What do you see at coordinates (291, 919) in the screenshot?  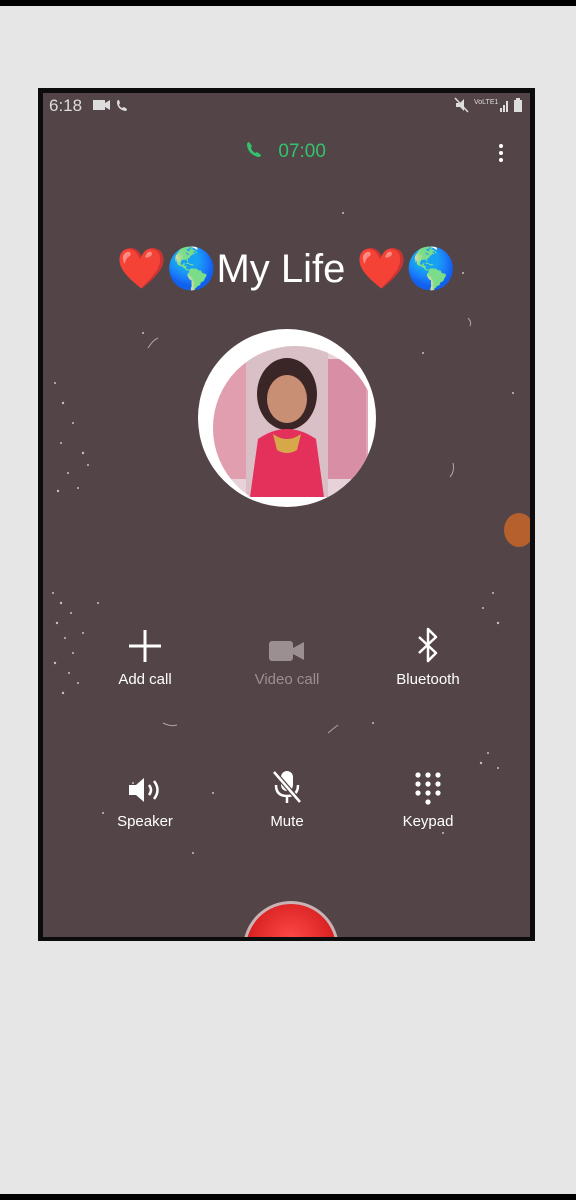 I see `end-call-button` at bounding box center [291, 919].